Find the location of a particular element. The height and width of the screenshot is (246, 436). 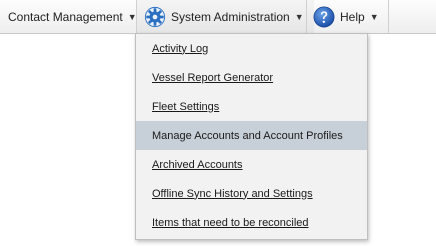

gear-icon is located at coordinates (155, 16).